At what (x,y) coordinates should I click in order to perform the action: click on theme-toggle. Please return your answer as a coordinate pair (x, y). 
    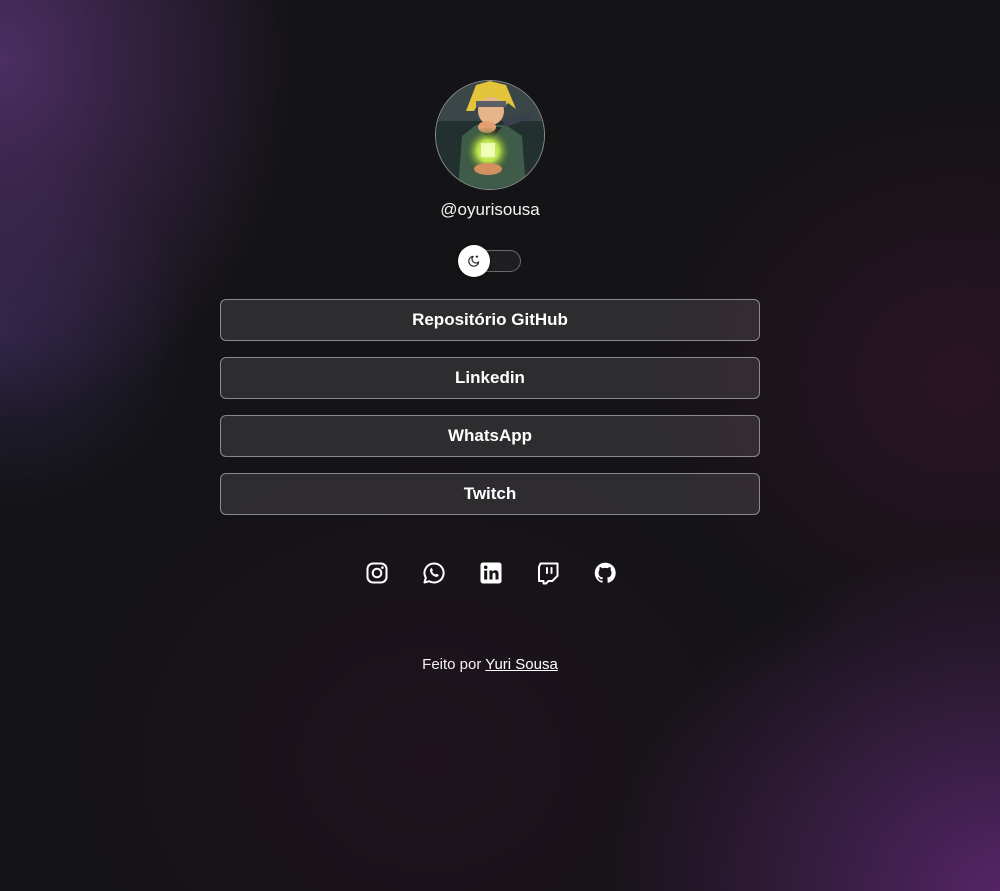
    Looking at the image, I should click on (489, 261).